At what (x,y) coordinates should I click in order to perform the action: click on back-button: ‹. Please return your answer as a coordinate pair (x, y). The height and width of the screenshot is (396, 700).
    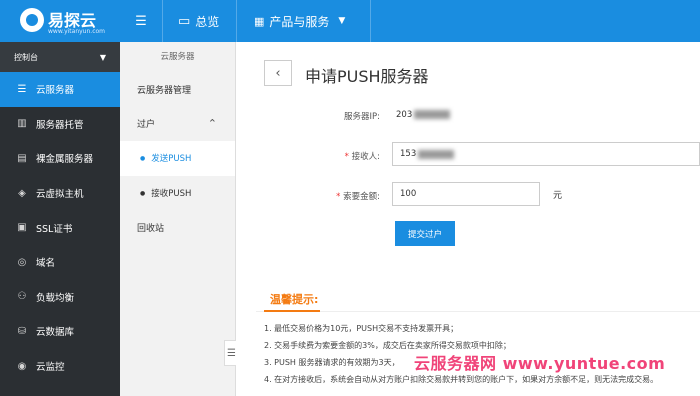
    Looking at the image, I should click on (278, 73).